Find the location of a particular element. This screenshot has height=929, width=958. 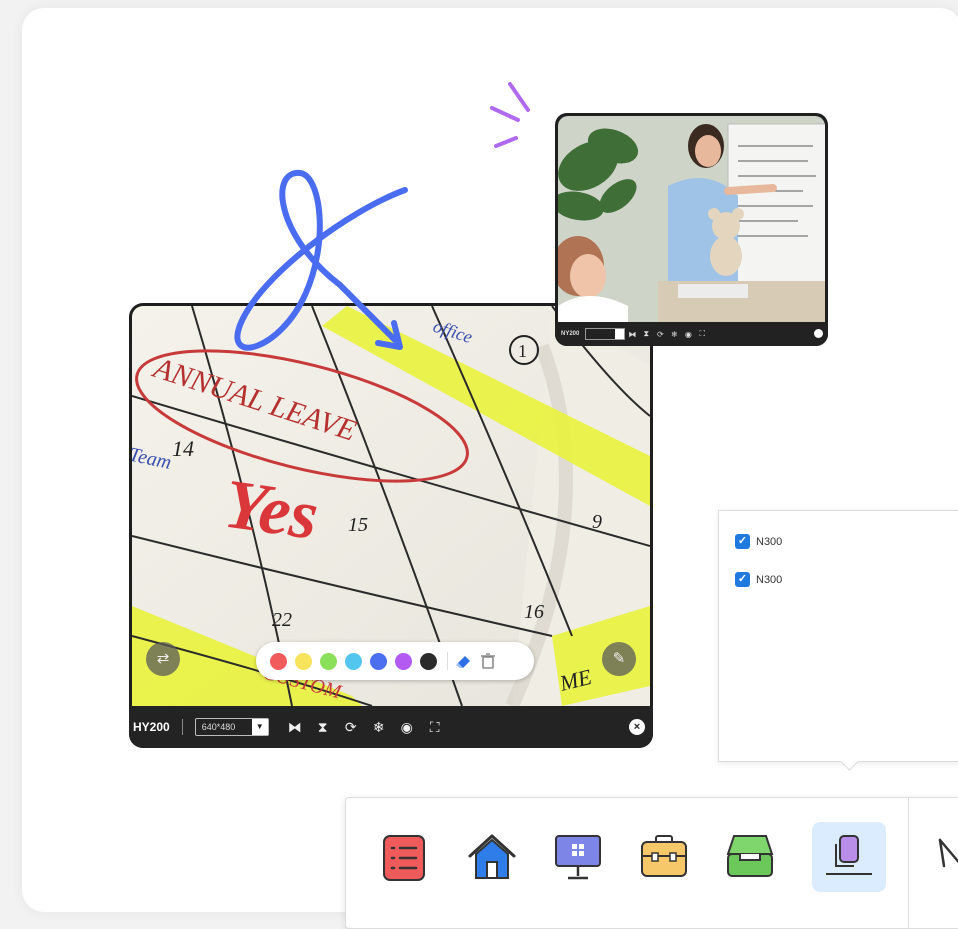

sparkle-decoration is located at coordinates (510, 115).